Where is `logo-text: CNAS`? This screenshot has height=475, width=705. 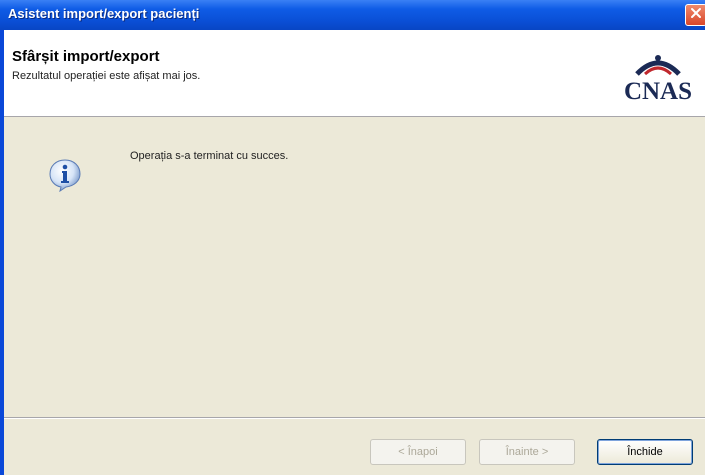
logo-text: CNAS is located at coordinates (658, 91).